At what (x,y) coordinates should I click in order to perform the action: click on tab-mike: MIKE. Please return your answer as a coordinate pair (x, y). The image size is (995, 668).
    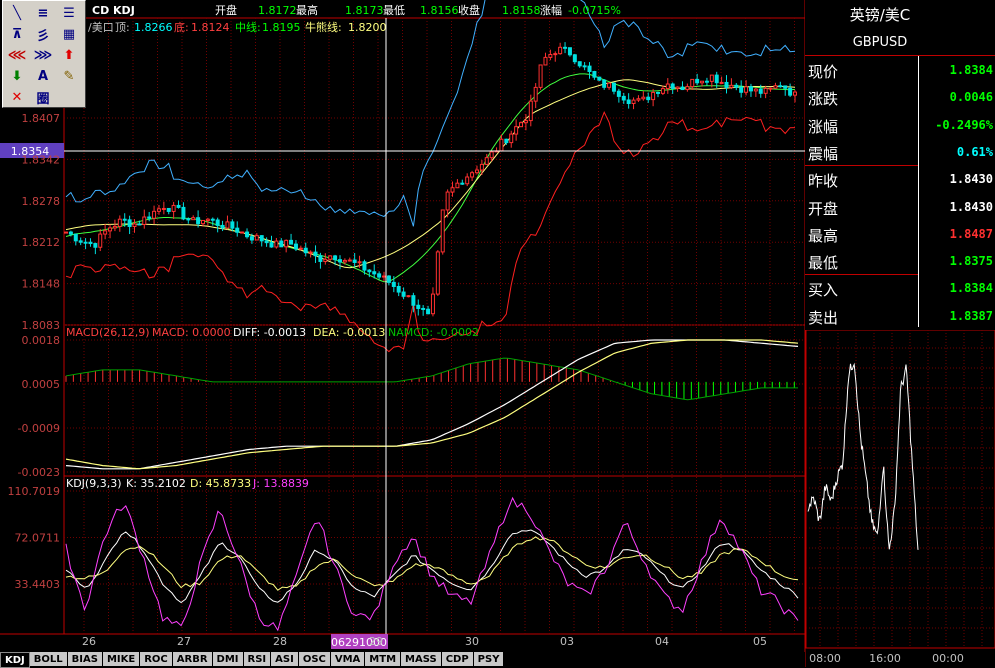
    Looking at the image, I should click on (121, 659).